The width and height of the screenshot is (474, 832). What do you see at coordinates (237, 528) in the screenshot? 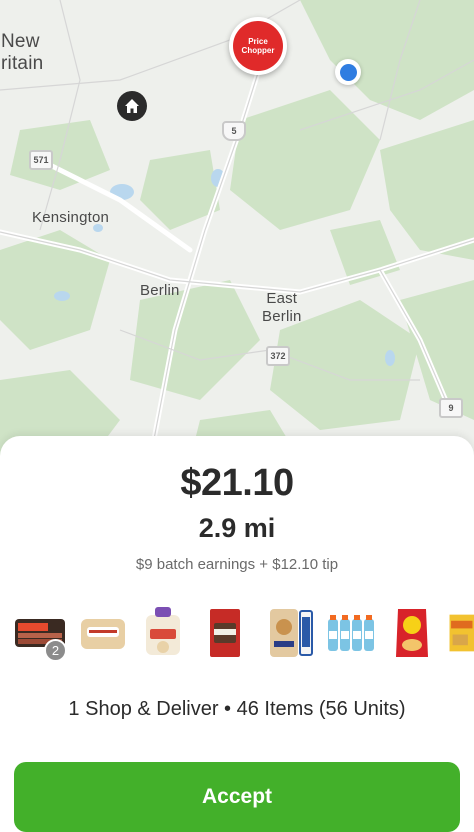
I see `offer-distance: 2.9 mi` at bounding box center [237, 528].